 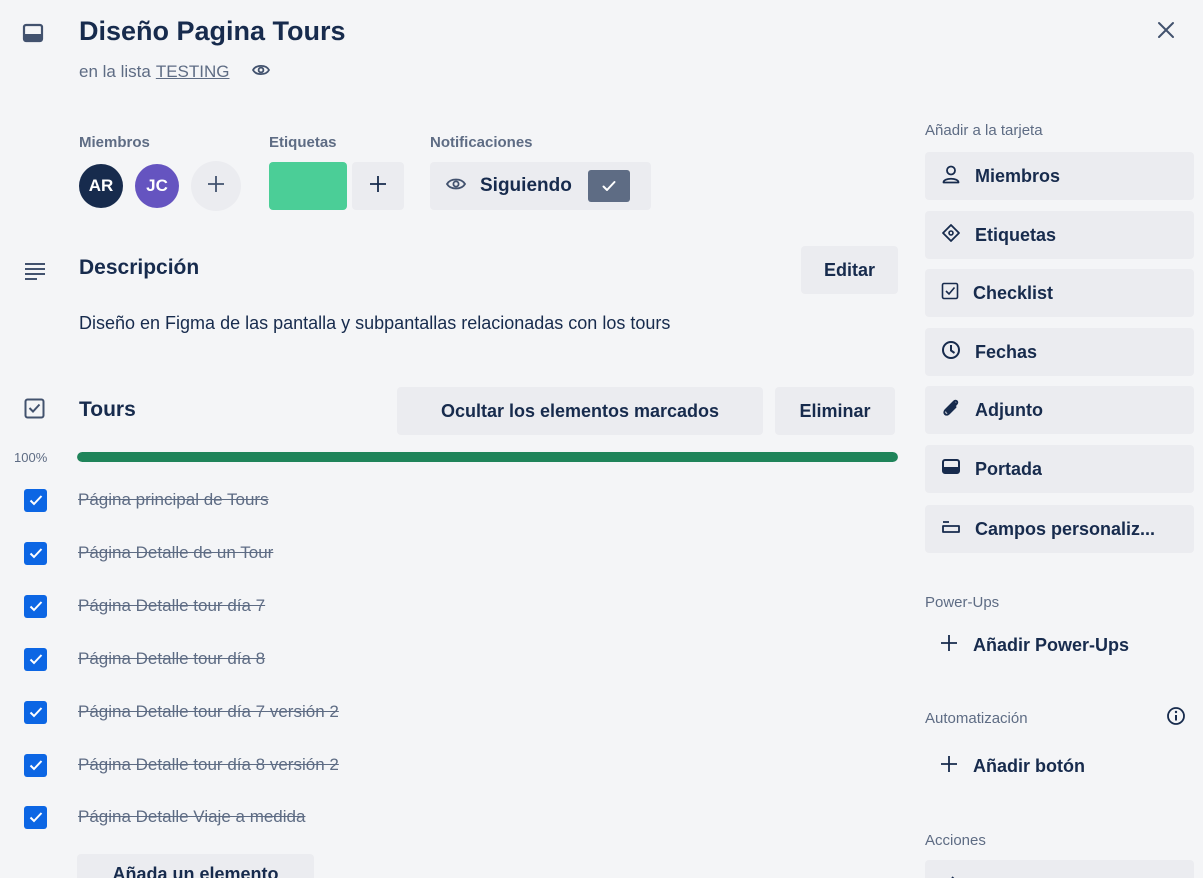 I want to click on add-item-button: Añada un elemento, so click(x=195, y=866).